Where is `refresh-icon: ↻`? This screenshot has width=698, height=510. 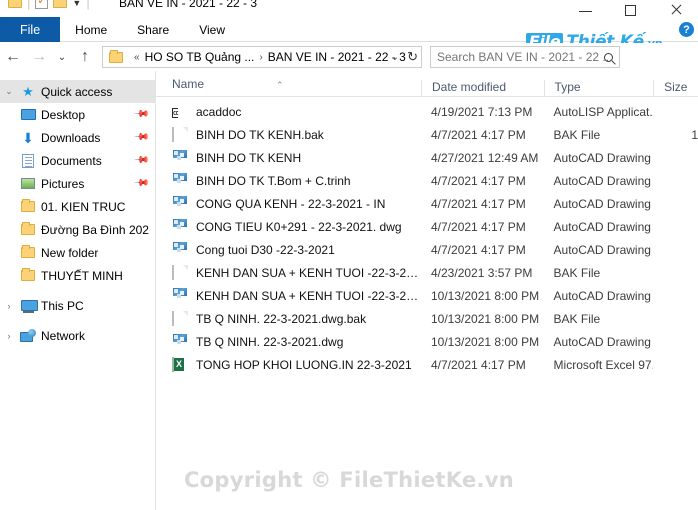 refresh-icon: ↻ is located at coordinates (412, 57).